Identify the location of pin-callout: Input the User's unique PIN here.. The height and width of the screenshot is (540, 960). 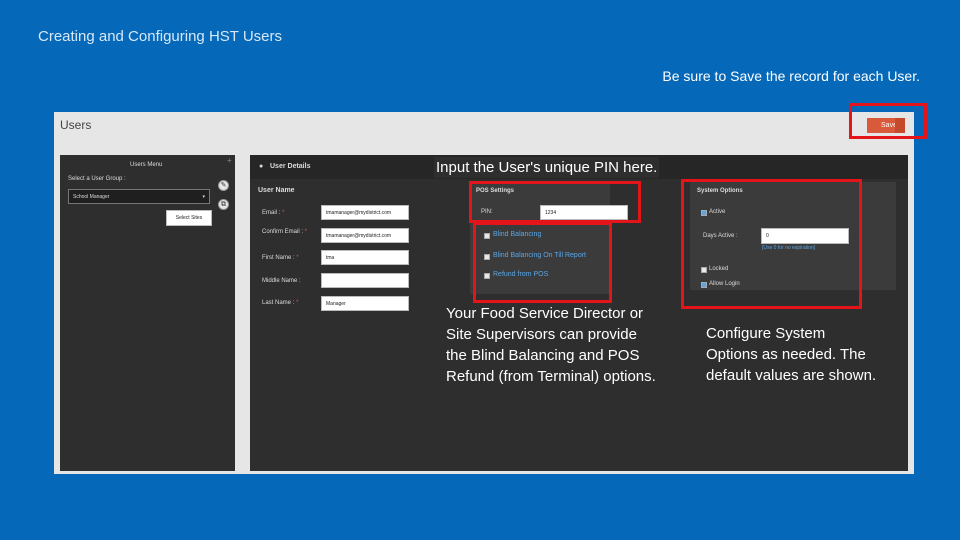
(547, 167).